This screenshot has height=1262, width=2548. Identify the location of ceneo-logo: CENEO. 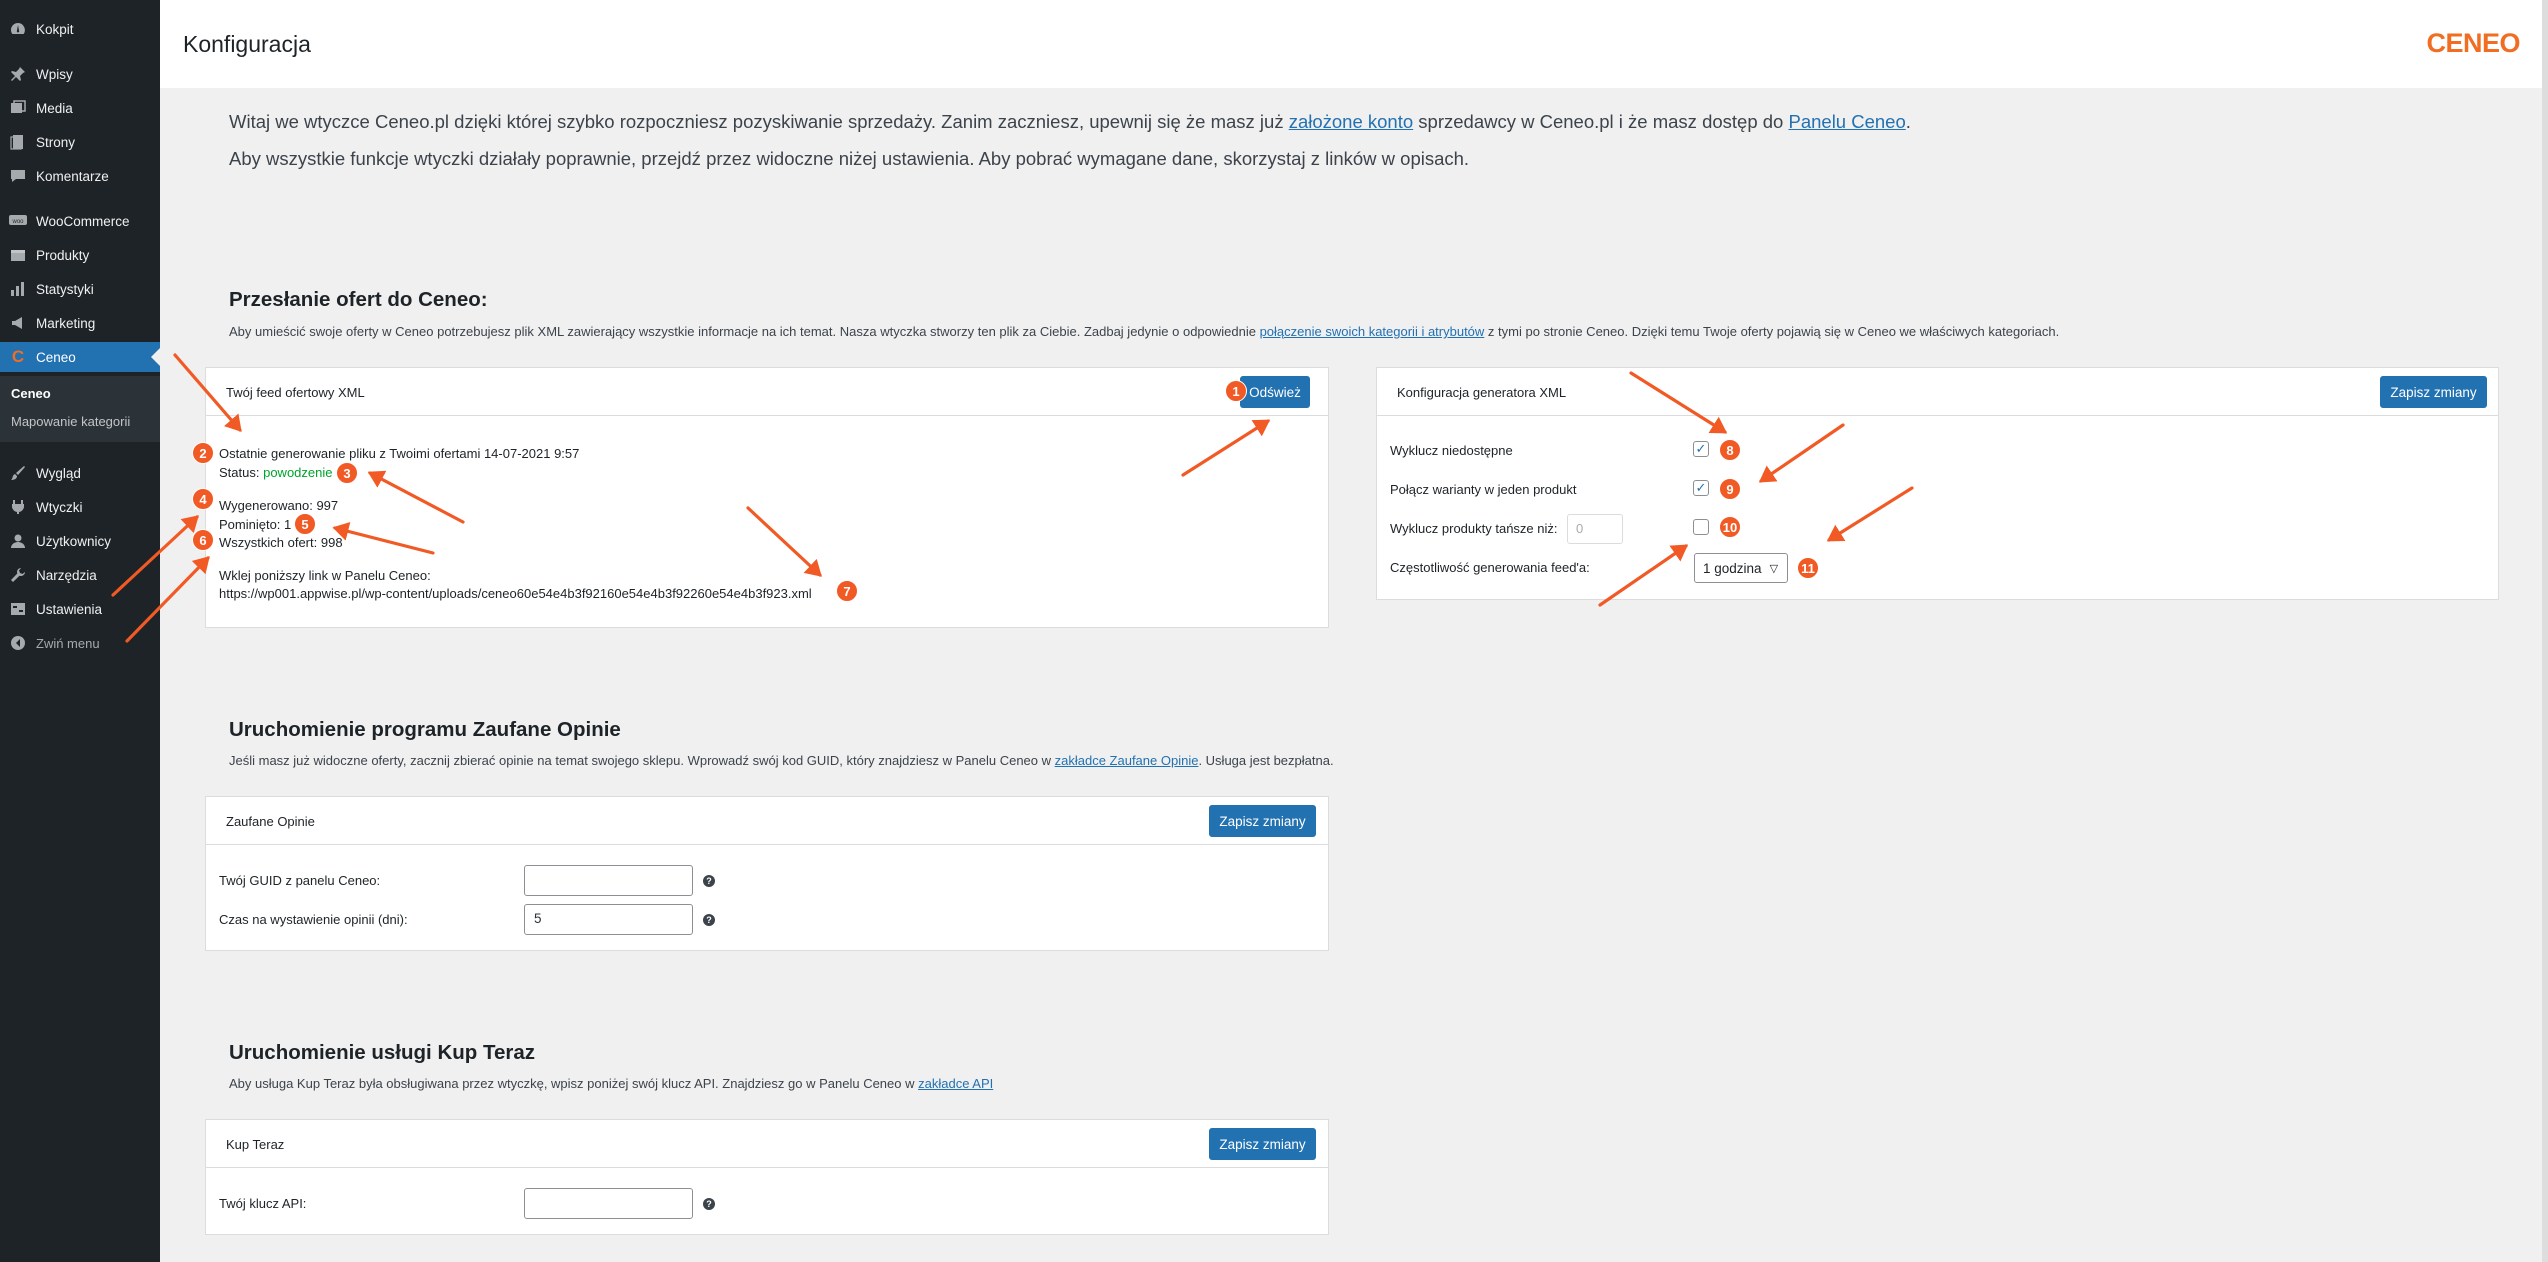
(2473, 43).